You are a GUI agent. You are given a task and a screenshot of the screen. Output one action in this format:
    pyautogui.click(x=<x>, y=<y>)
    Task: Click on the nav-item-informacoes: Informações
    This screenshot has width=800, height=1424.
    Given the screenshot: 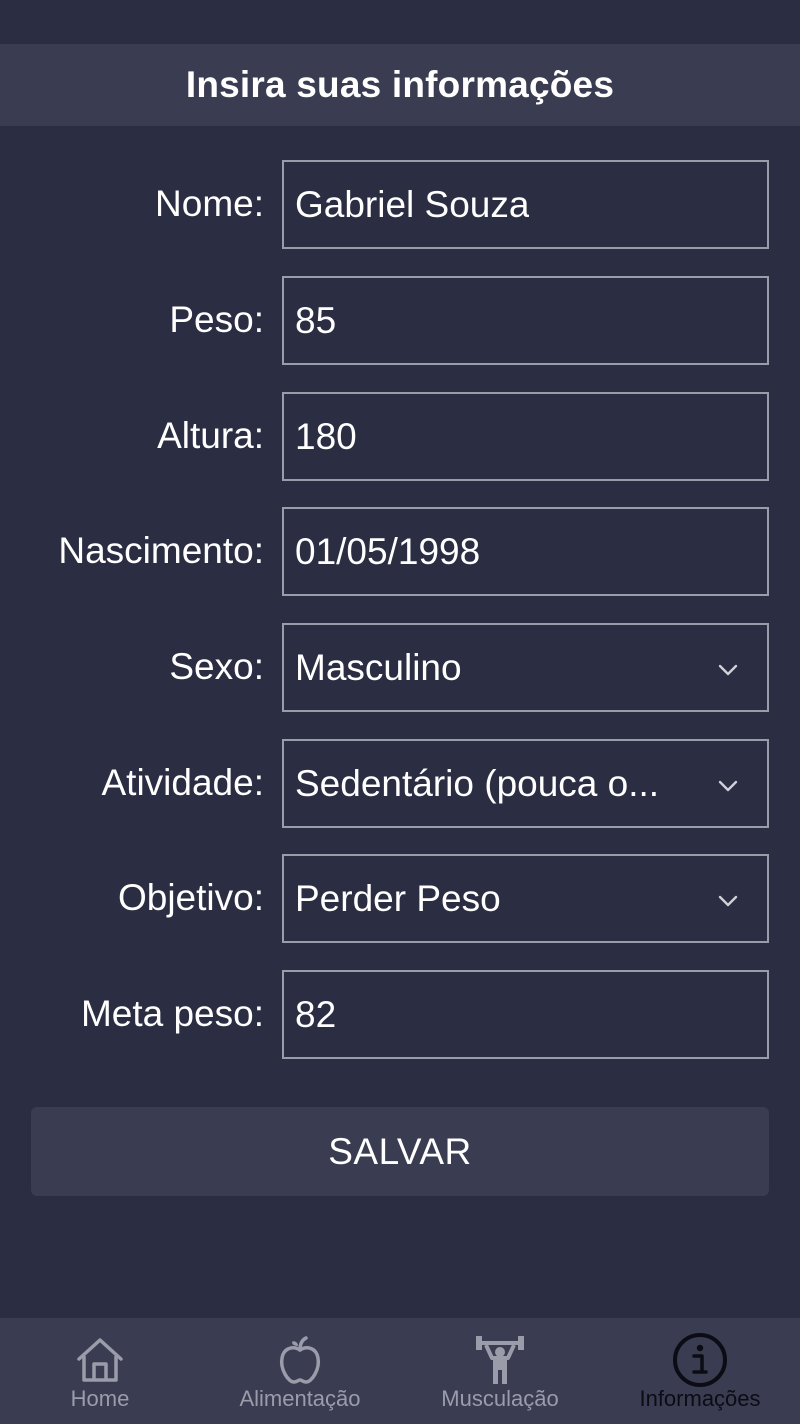 What is the action you would take?
    pyautogui.click(x=700, y=1371)
    